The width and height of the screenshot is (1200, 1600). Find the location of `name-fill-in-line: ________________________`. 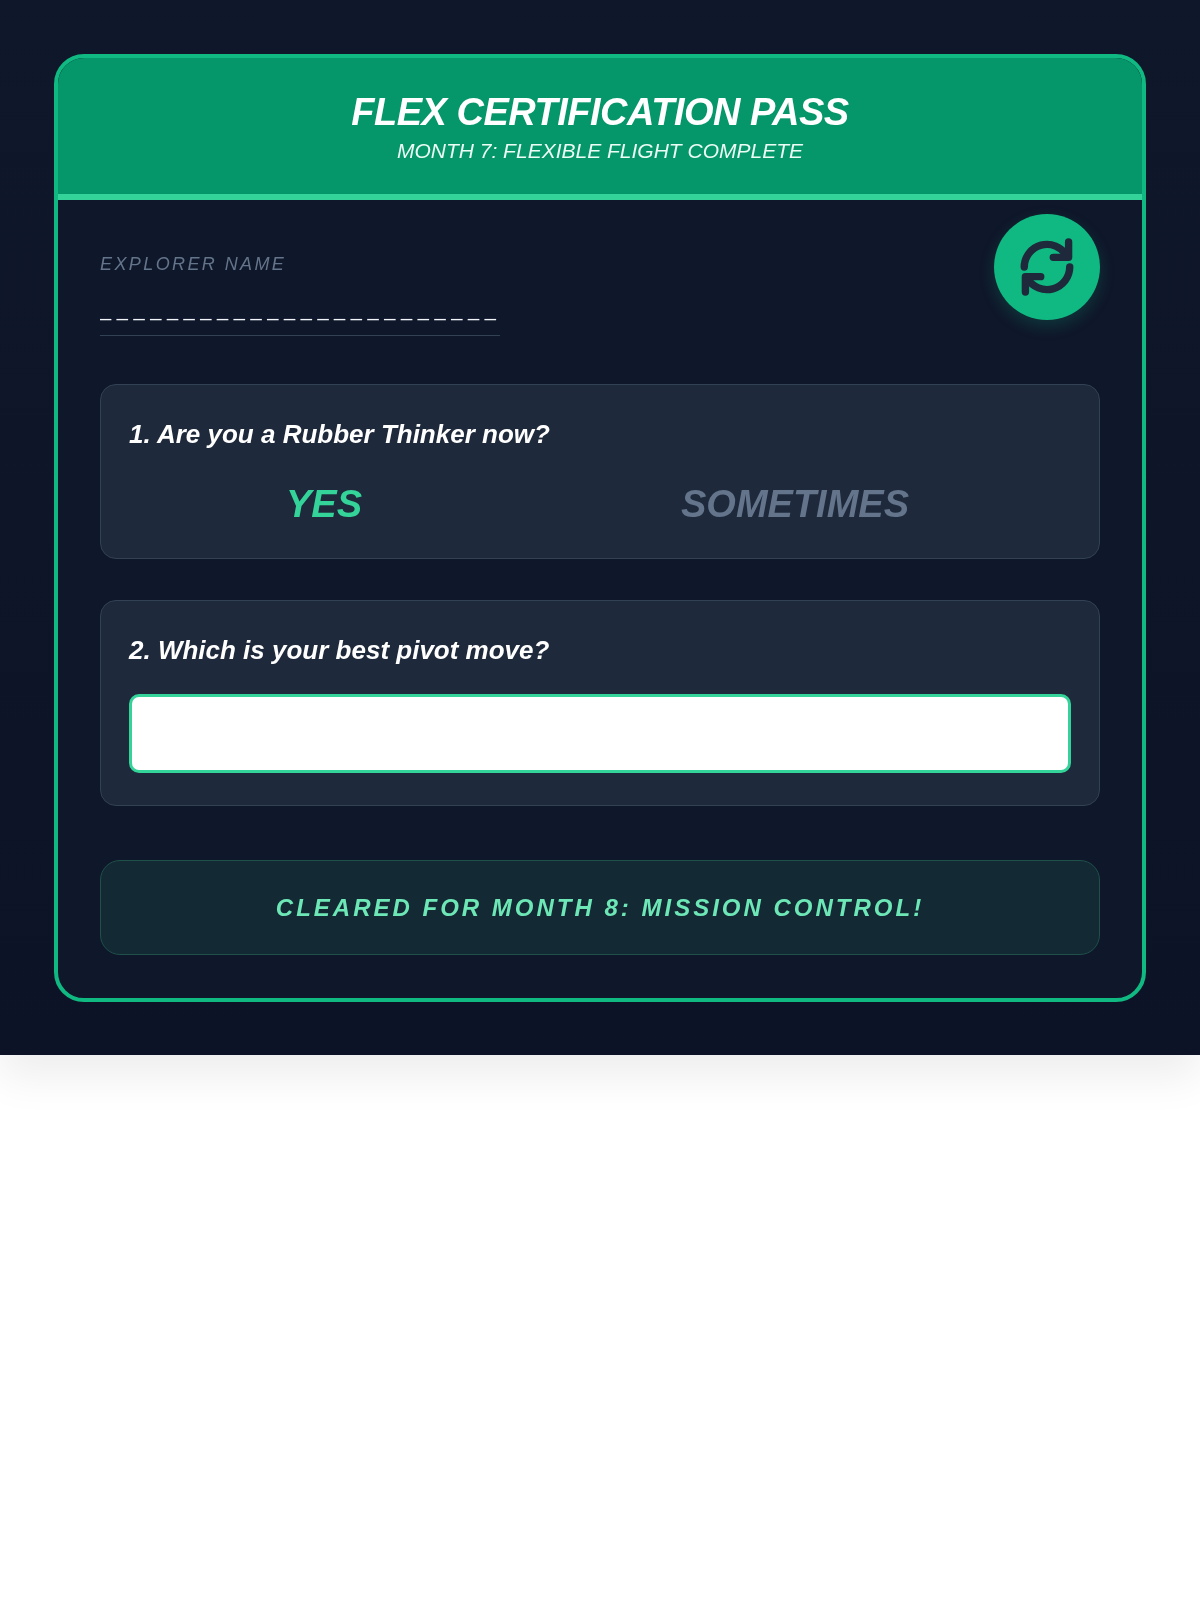

name-fill-in-line: ________________________ is located at coordinates (300, 316).